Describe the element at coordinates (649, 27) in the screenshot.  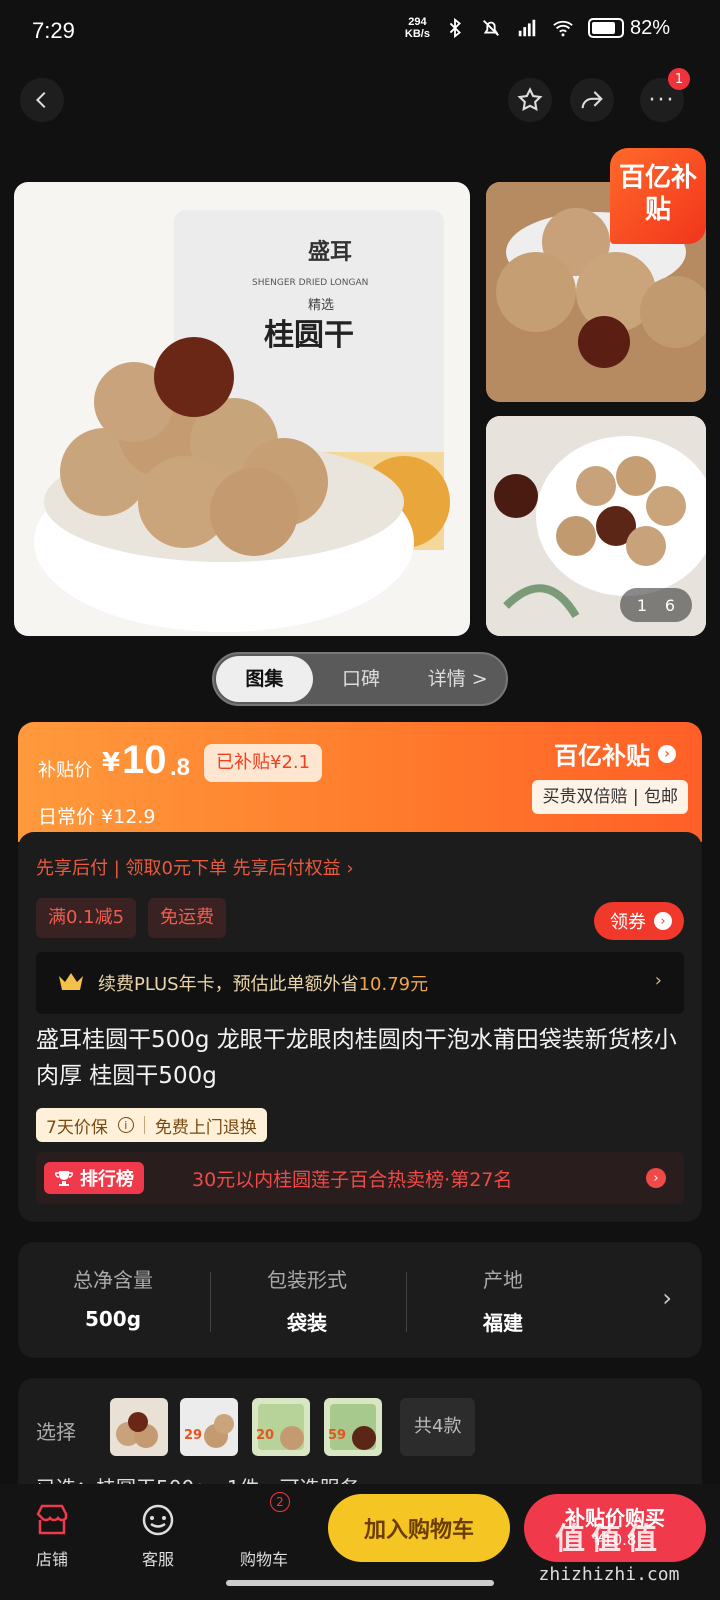
I see `battery-percent: 82%` at that location.